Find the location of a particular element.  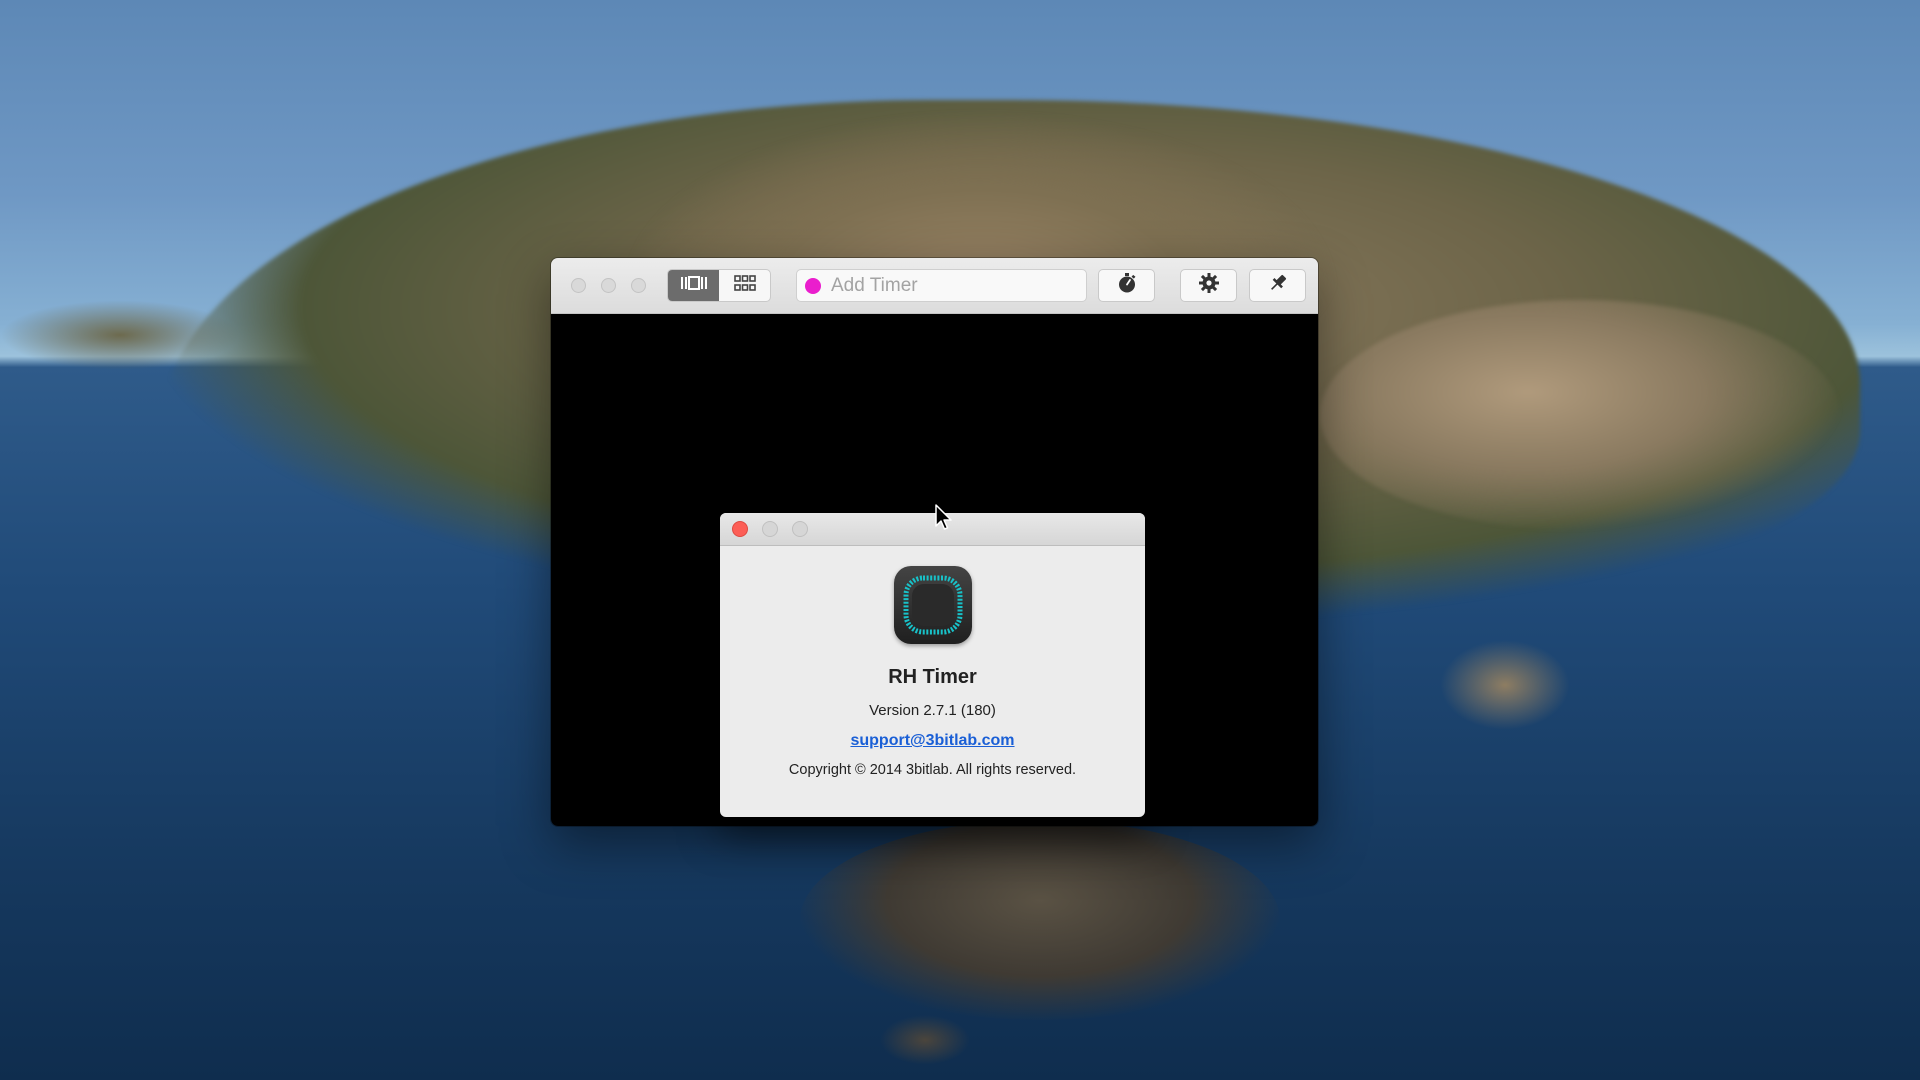

pin-button is located at coordinates (1277, 285).